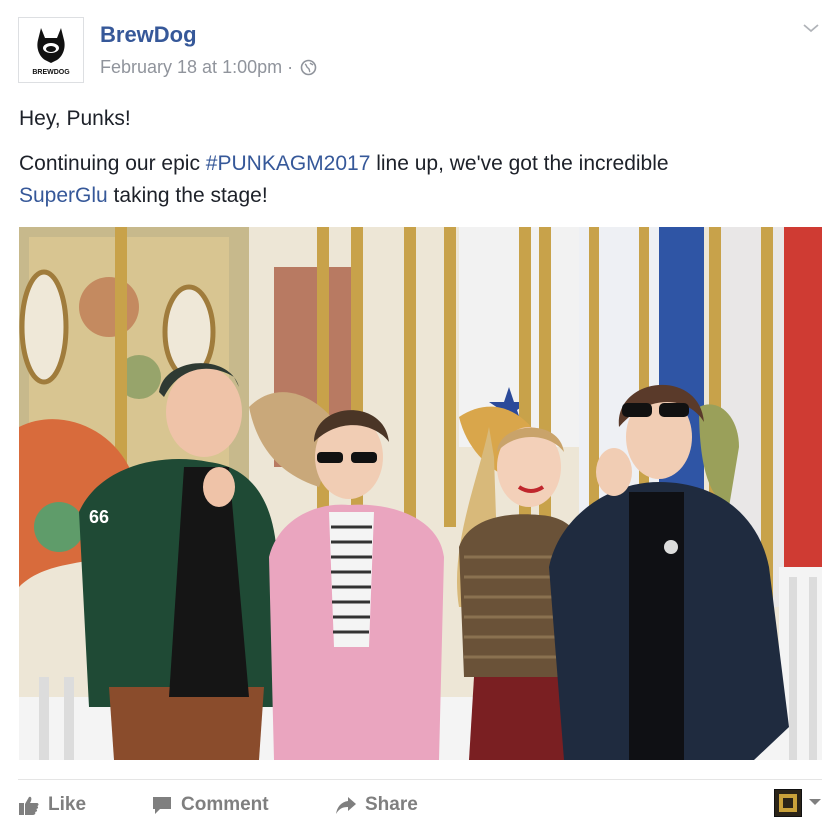 The image size is (839, 837). I want to click on logo-text: BREWDOG, so click(51, 72).